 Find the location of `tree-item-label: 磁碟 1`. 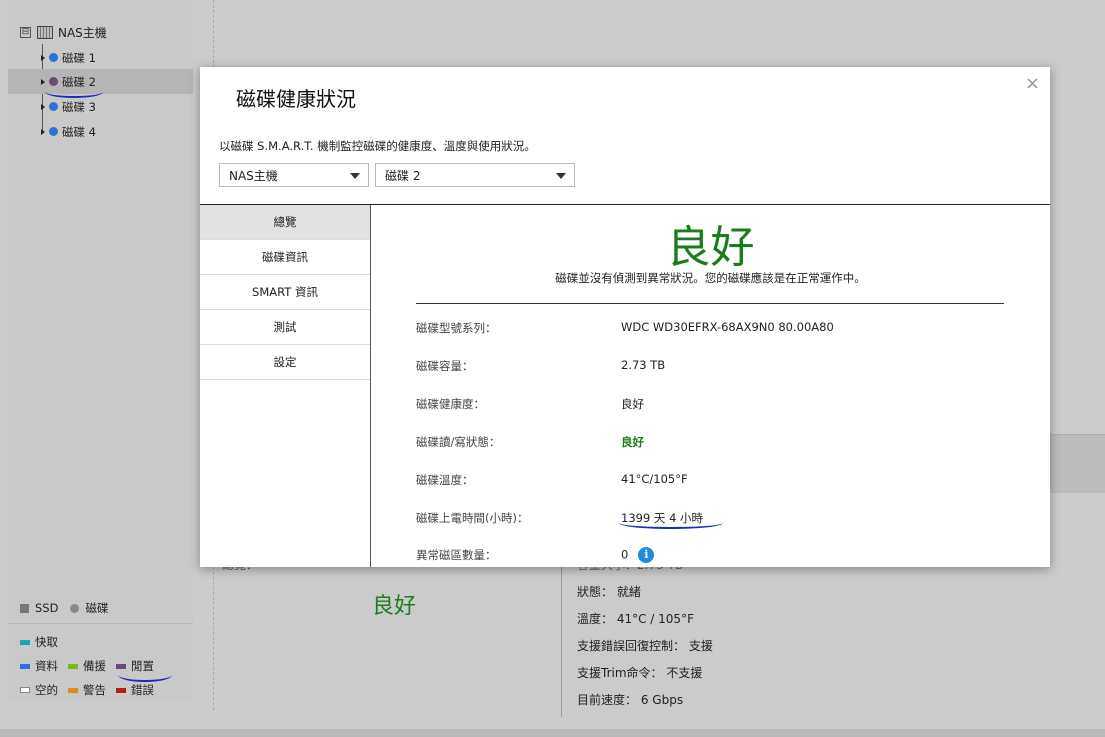

tree-item-label: 磁碟 1 is located at coordinates (79, 57).